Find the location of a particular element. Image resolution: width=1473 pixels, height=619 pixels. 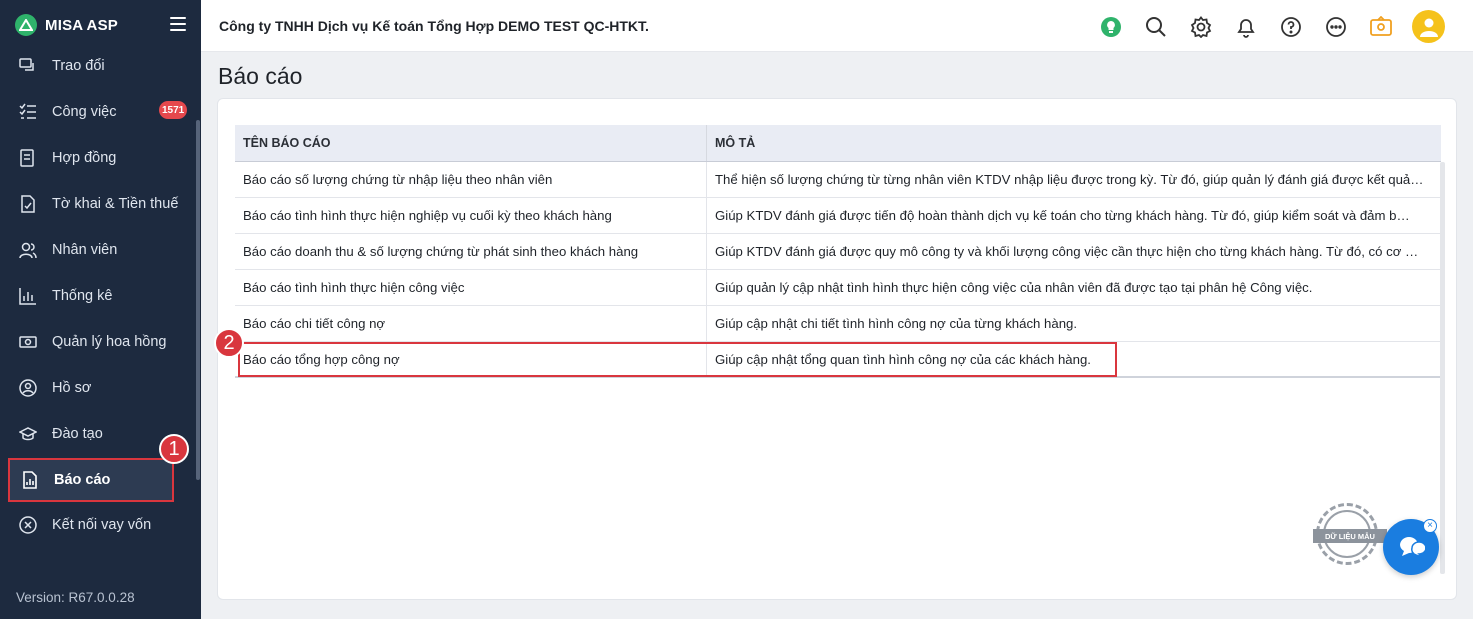

commission-icon is located at coordinates (28, 342).